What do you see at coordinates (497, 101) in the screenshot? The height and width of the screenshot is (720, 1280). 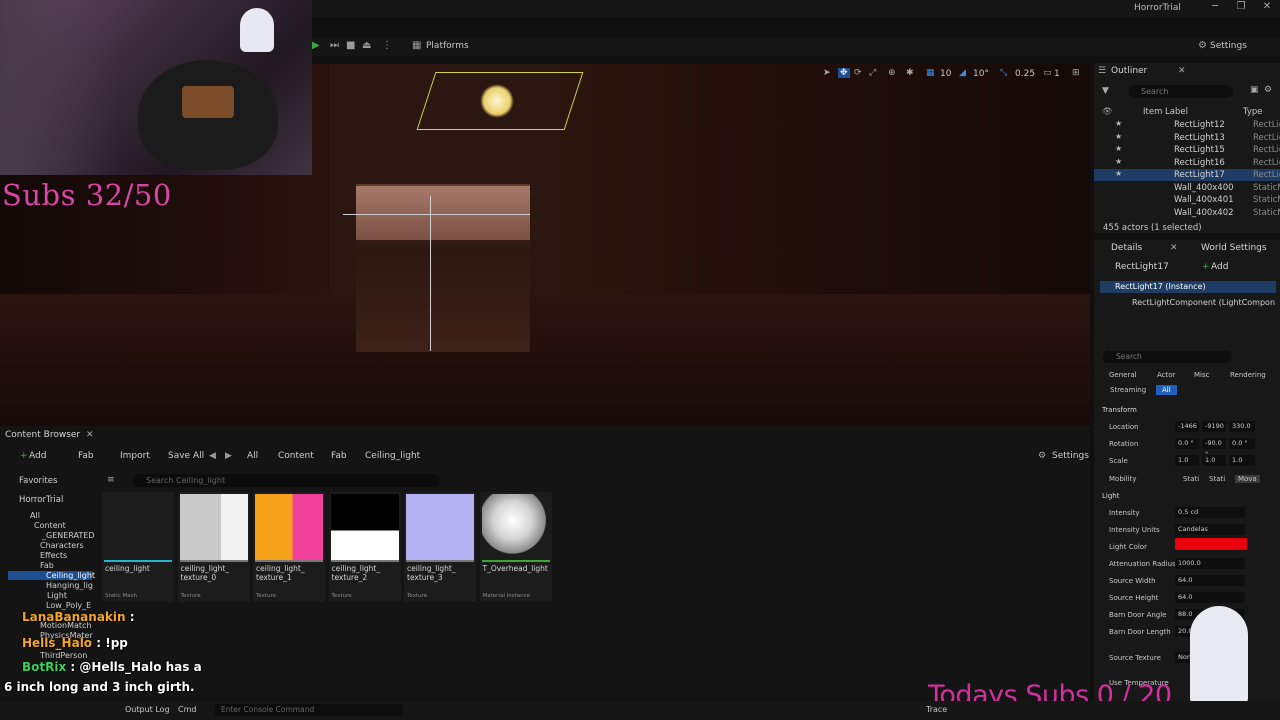 I see `light-bulb-icon` at bounding box center [497, 101].